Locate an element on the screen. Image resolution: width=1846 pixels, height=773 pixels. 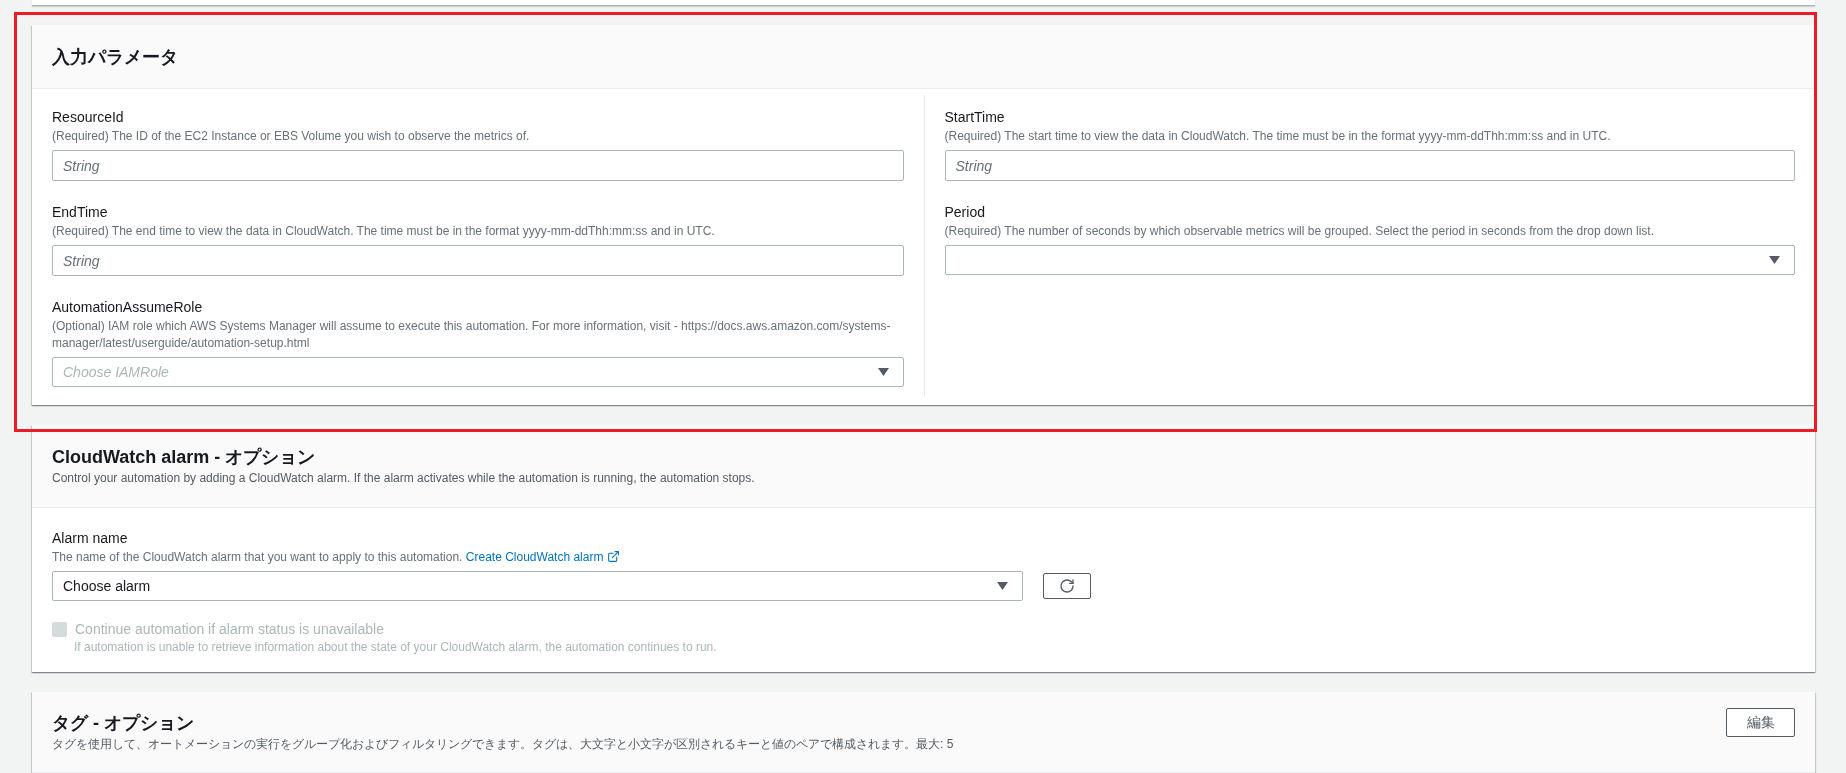
dropdown-field: Choose alarm is located at coordinates (537, 586).